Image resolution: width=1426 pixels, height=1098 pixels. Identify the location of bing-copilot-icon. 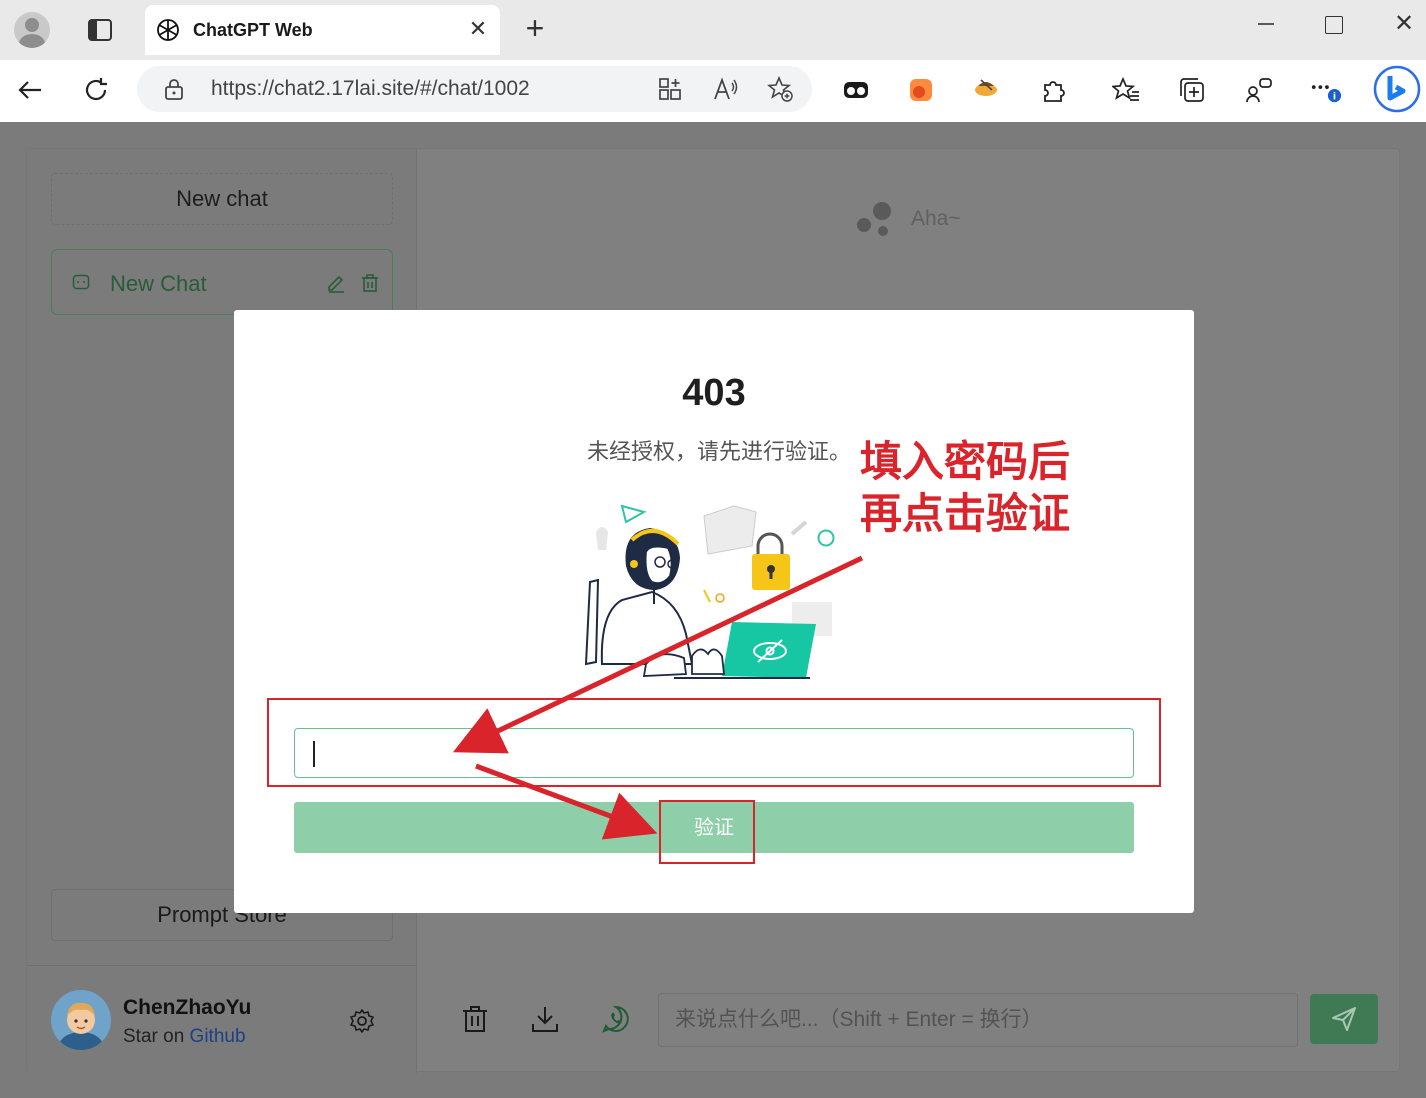
(1397, 89).